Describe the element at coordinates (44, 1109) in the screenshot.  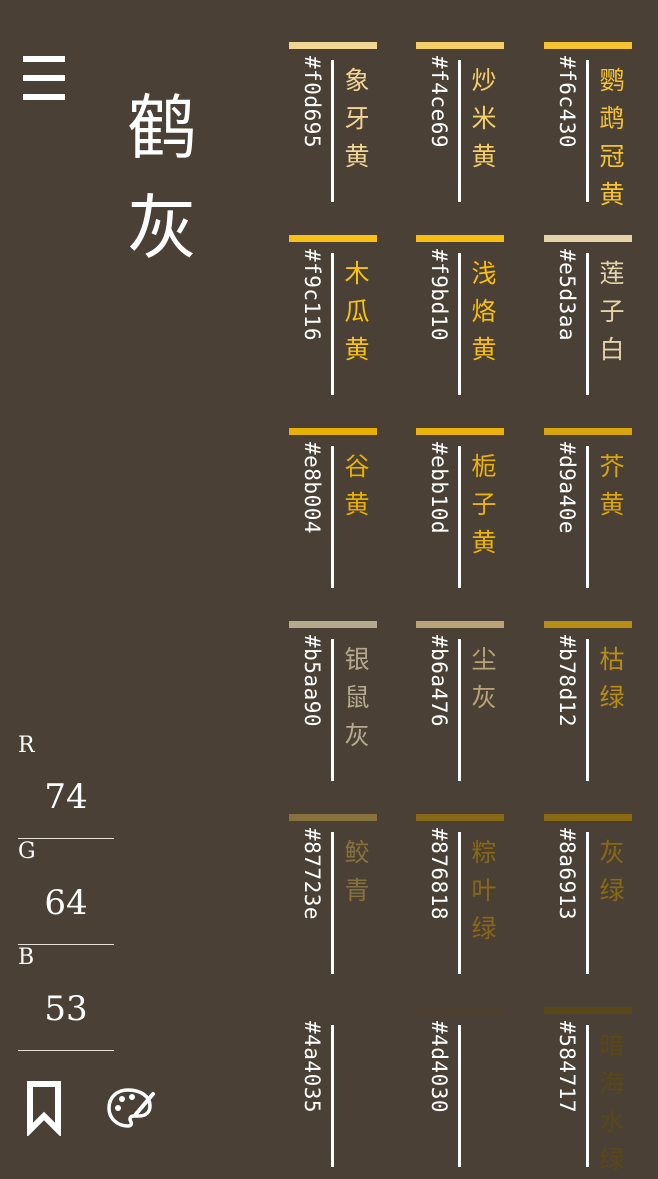
I see `bookmark-icon` at that location.